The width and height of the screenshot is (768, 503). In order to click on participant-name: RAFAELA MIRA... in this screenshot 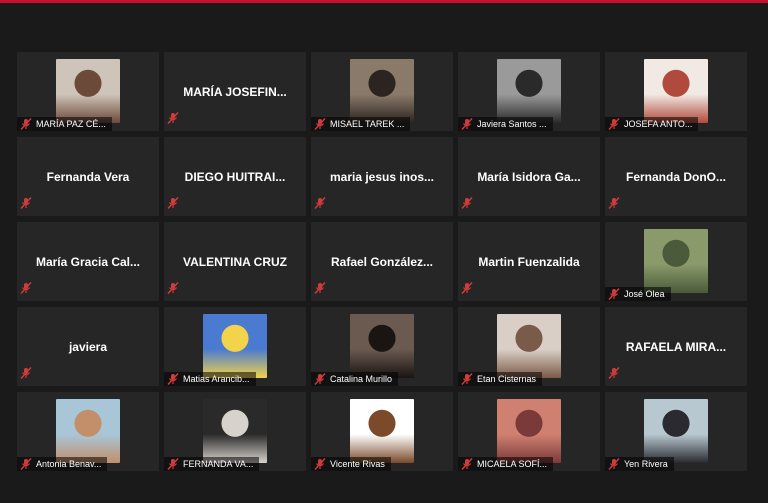, I will do `click(676, 346)`.